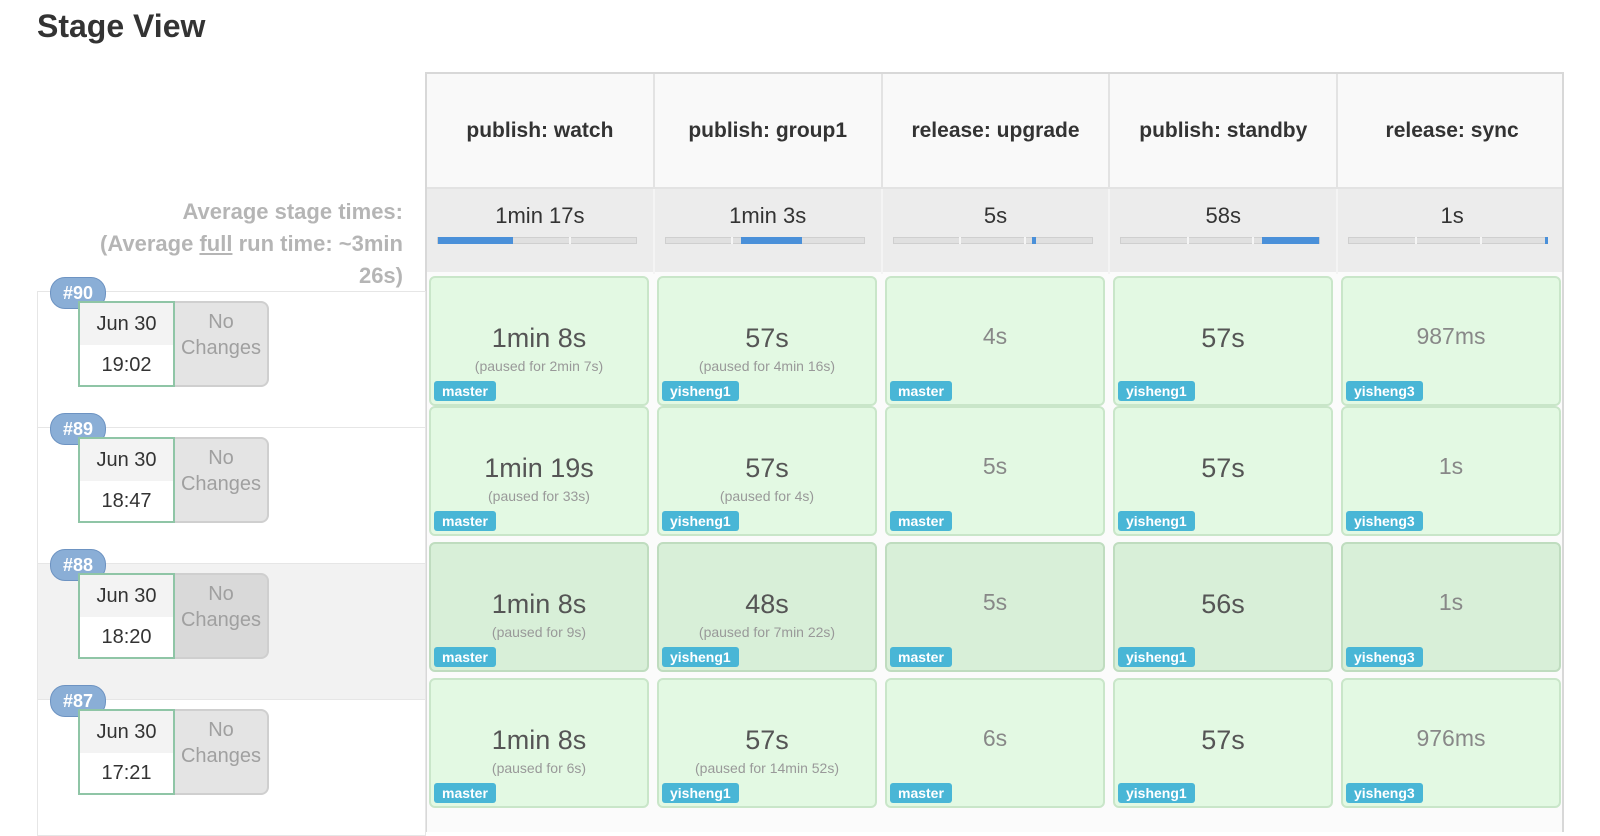 The image size is (1600, 836). What do you see at coordinates (995, 215) in the screenshot?
I see `average-time-value: 5s` at bounding box center [995, 215].